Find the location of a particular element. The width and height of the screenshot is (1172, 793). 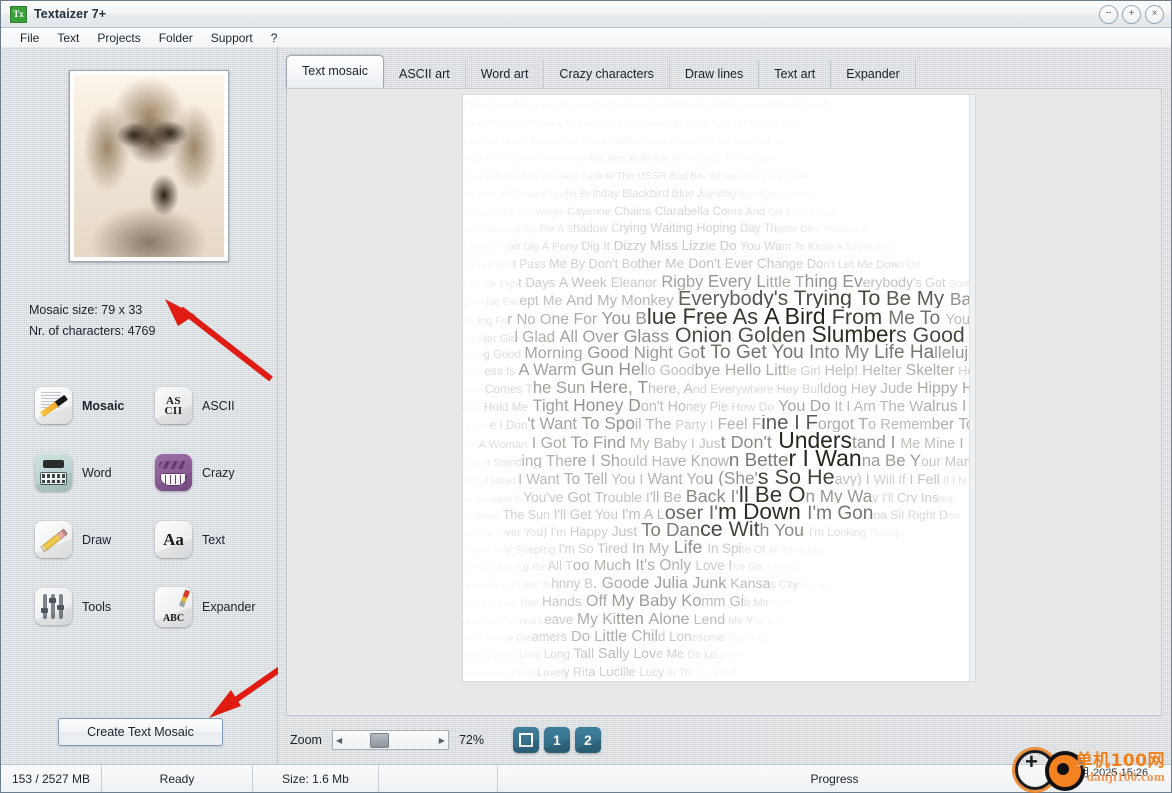

mosaic-text-run: ues A Ta is located at coordinates (794, 105).